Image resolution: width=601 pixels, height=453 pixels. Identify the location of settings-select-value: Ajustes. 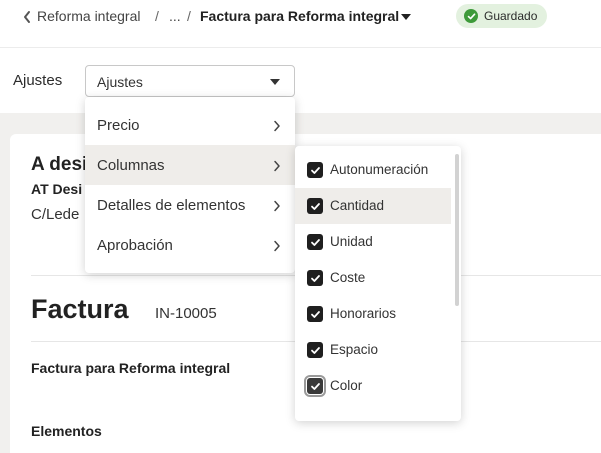
(120, 82).